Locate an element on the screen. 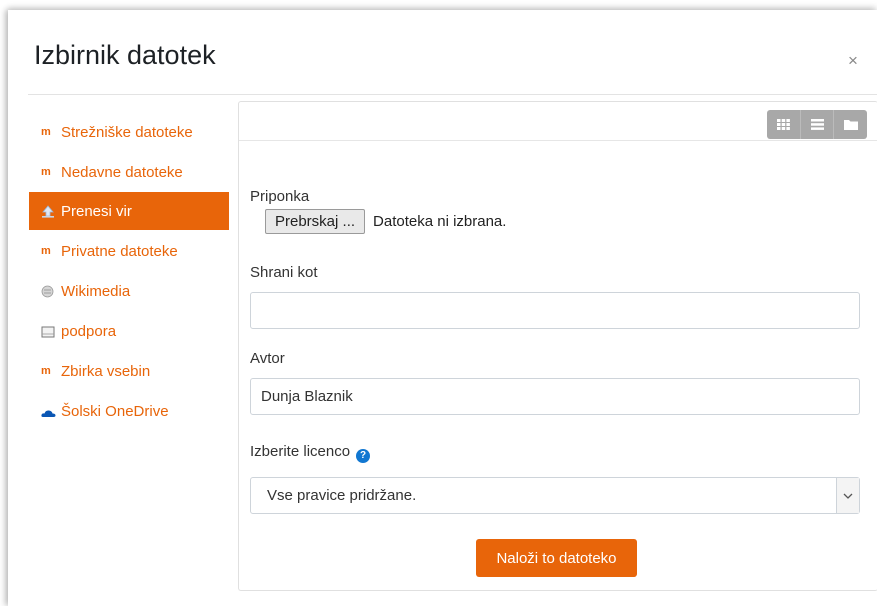 The width and height of the screenshot is (877, 606). grid-view-icon is located at coordinates (784, 124).